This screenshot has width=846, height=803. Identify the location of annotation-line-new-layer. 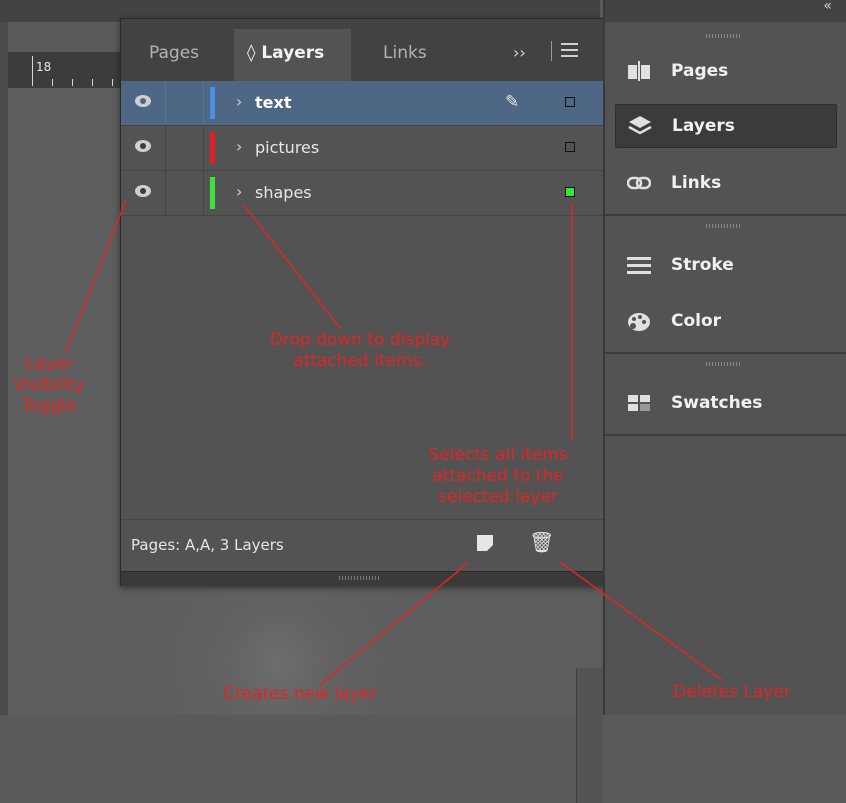
(394, 624).